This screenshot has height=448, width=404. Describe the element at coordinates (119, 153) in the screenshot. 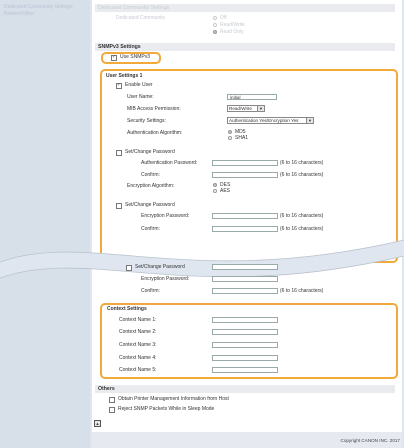

I see `set-change-auth-password-checkbox` at that location.